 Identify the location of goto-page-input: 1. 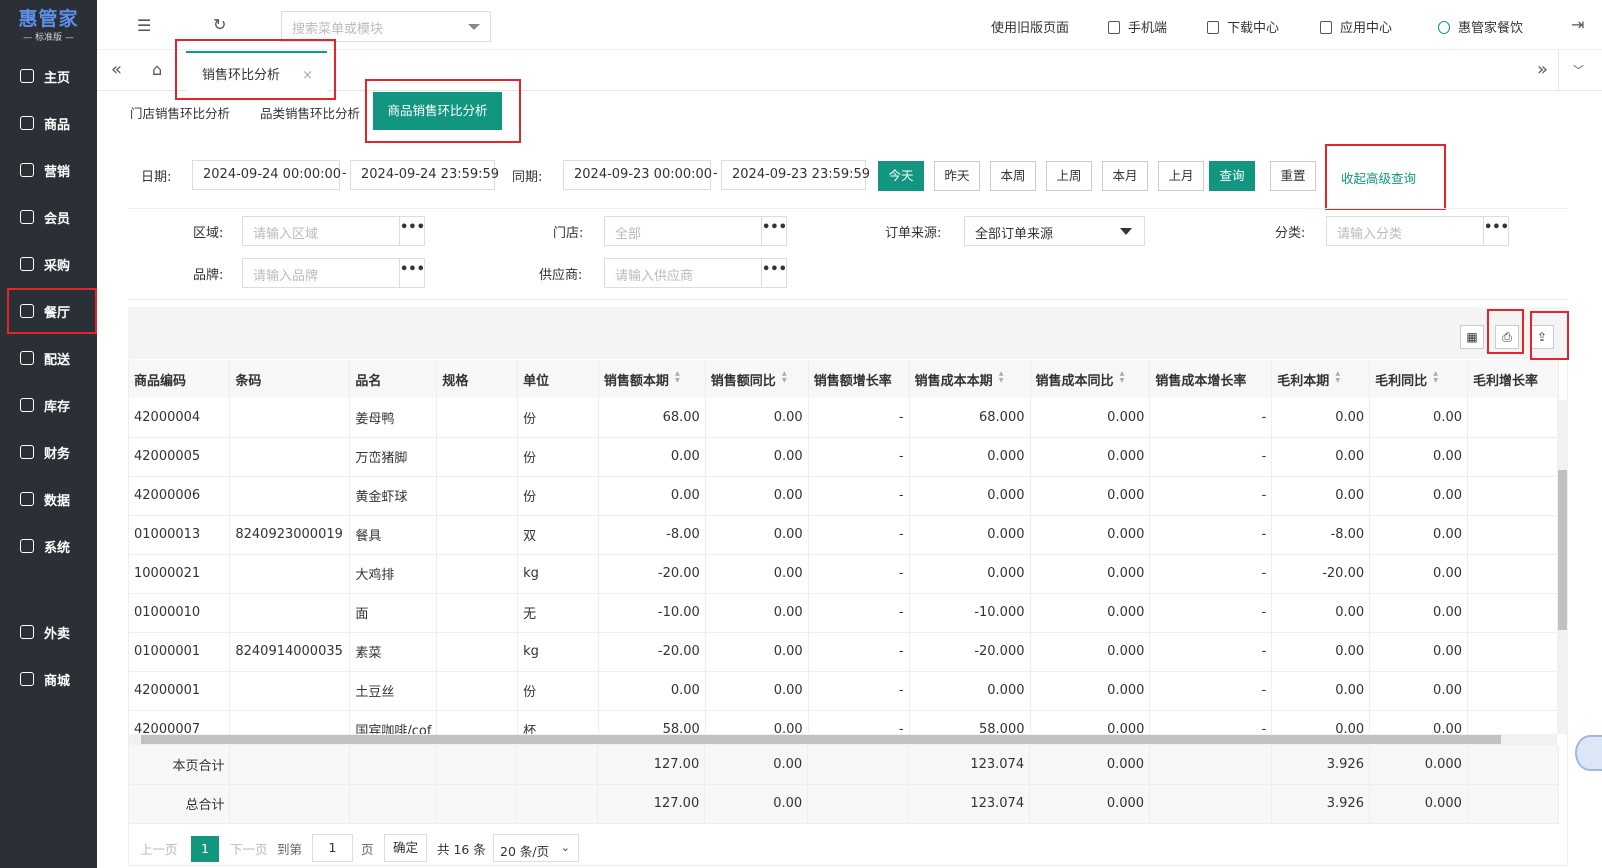
(332, 848).